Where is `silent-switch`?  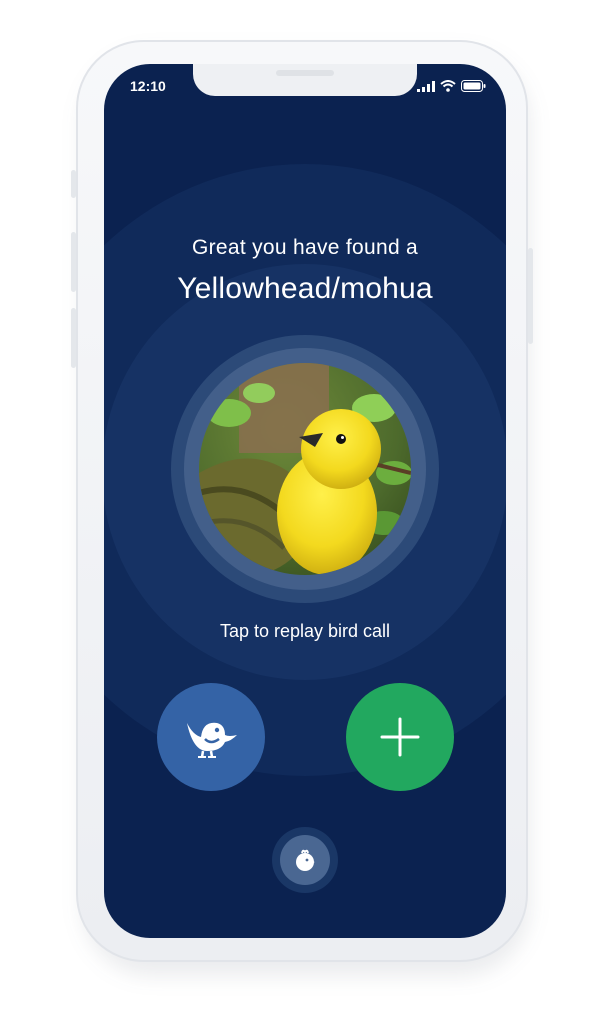 silent-switch is located at coordinates (73, 184).